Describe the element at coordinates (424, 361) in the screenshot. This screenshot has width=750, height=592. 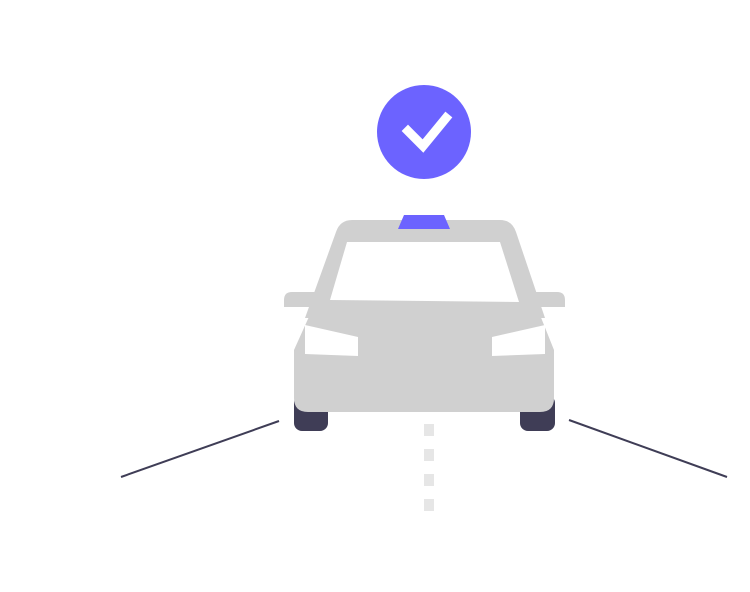
I see `car-body` at that location.